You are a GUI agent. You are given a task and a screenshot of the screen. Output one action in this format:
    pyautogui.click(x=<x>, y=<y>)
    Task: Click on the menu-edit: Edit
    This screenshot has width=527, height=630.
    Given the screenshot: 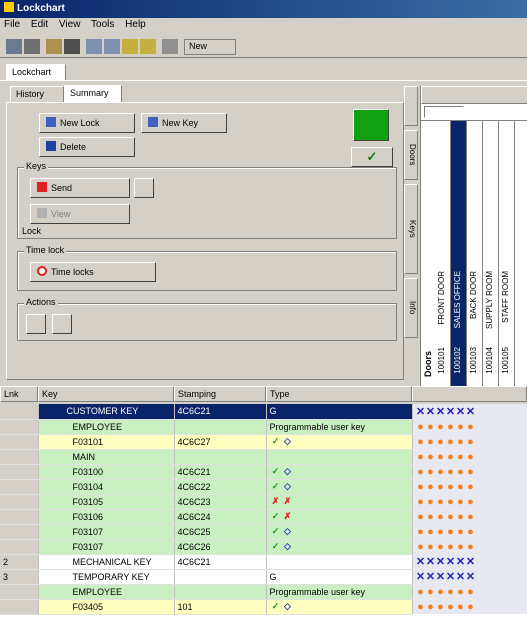 What is the action you would take?
    pyautogui.click(x=39, y=24)
    